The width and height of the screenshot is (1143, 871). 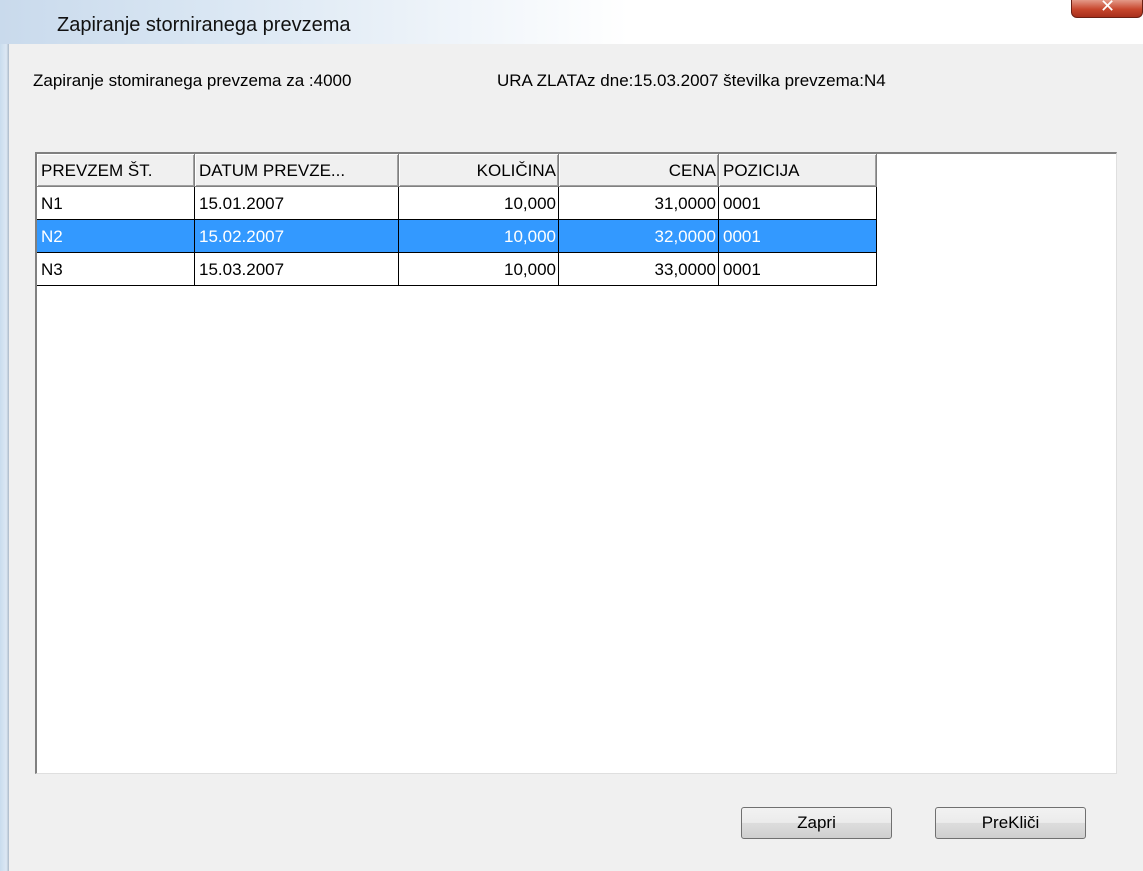 I want to click on table-row-selected: N2 15.02.2007 10,000 32,0000 0001, so click(x=457, y=236).